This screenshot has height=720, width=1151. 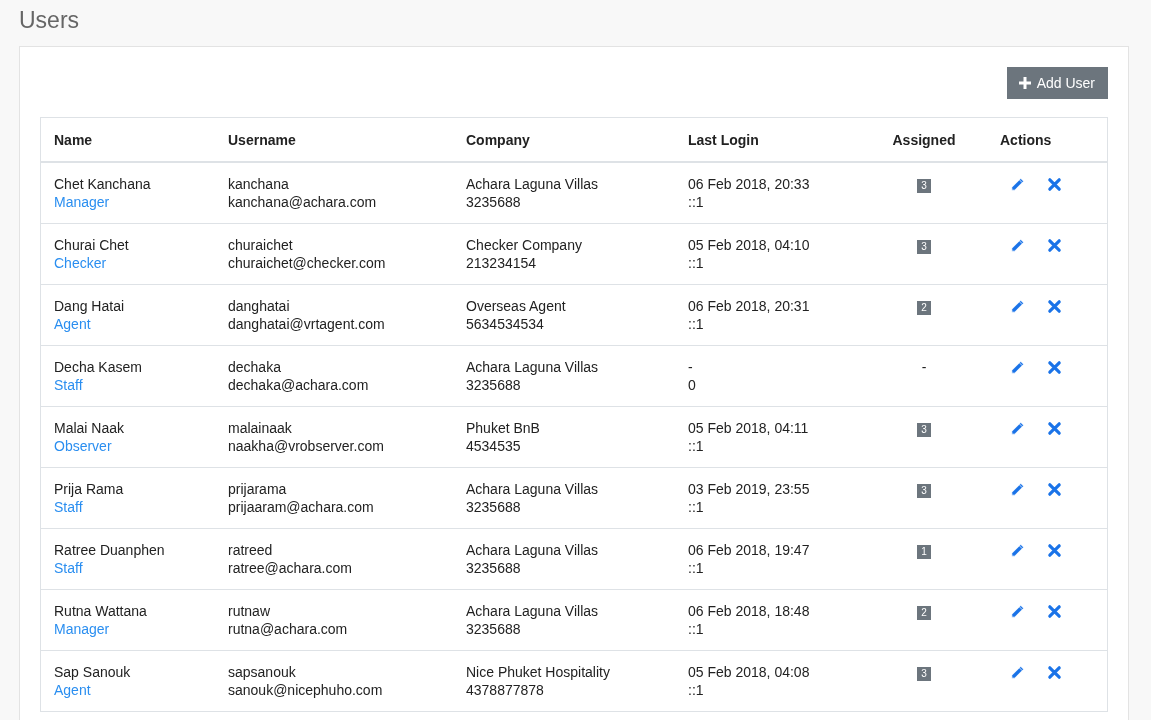 What do you see at coordinates (50, 20) in the screenshot?
I see `page-title: Users` at bounding box center [50, 20].